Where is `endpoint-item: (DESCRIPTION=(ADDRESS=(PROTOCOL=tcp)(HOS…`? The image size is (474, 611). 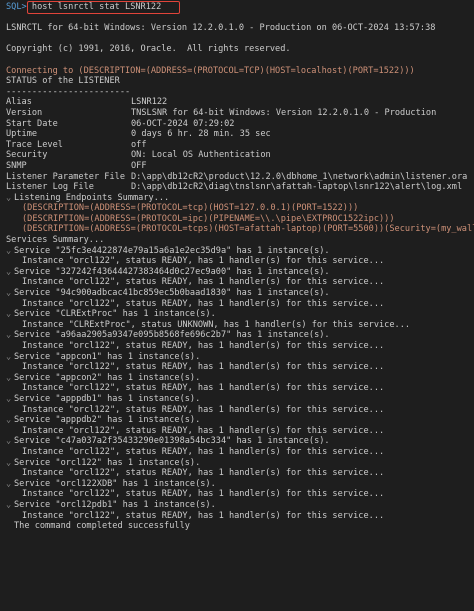
endpoint-item: (DESCRIPTION=(ADDRESS=(PROTOCOL=tcp)(HOS… is located at coordinates (190, 208).